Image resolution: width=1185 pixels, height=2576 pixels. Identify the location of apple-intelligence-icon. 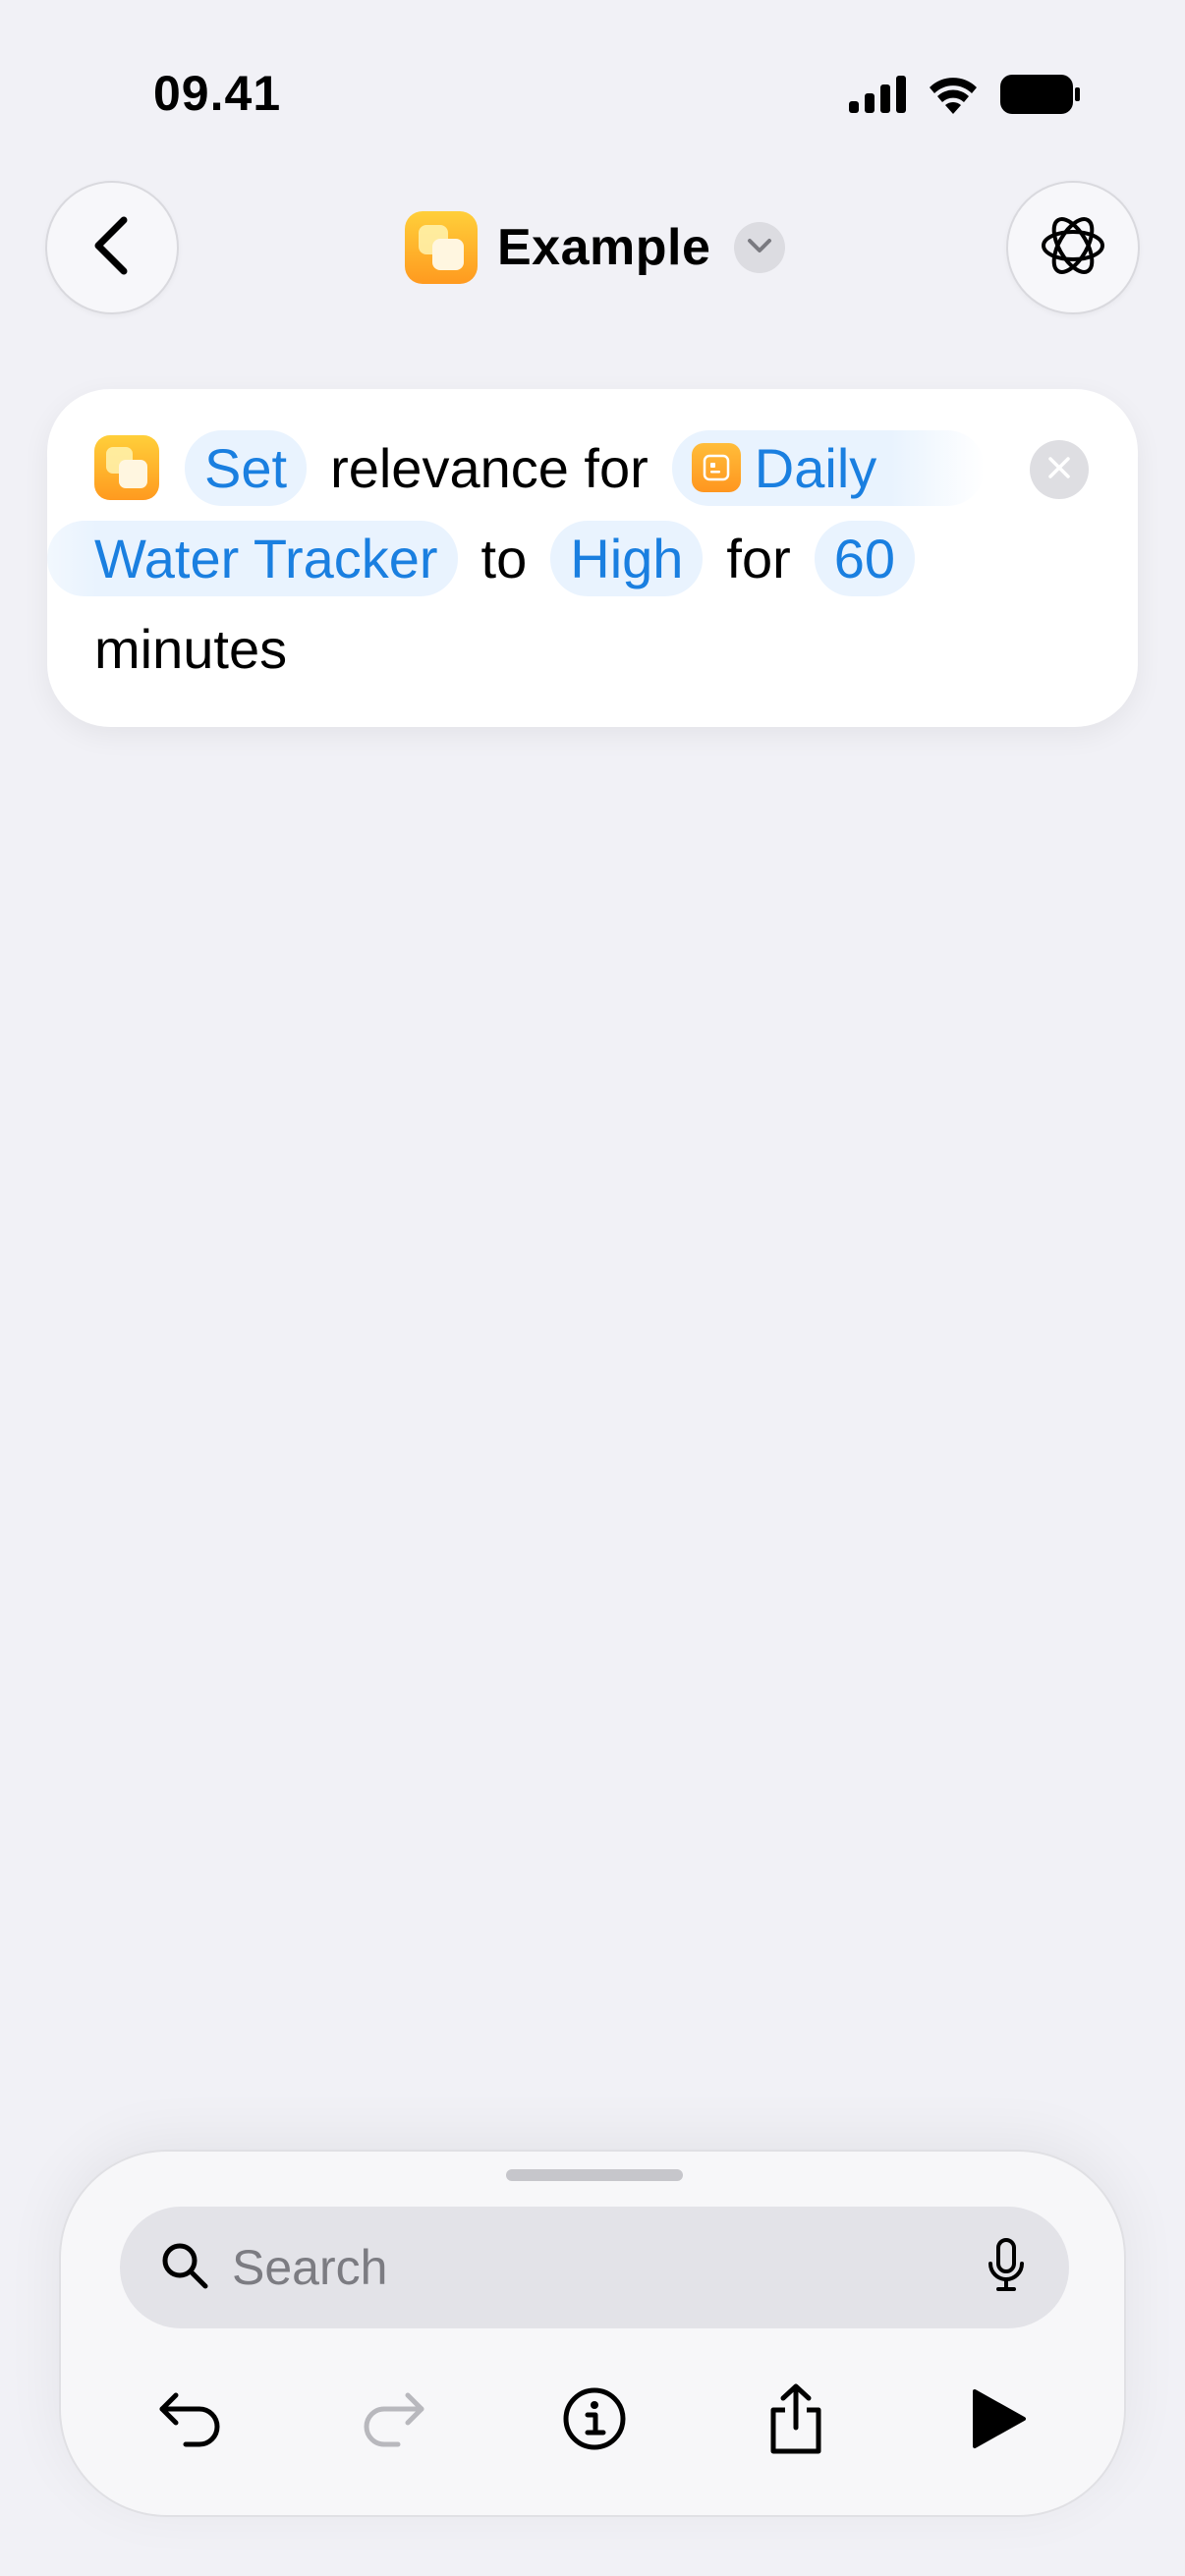
(1073, 248).